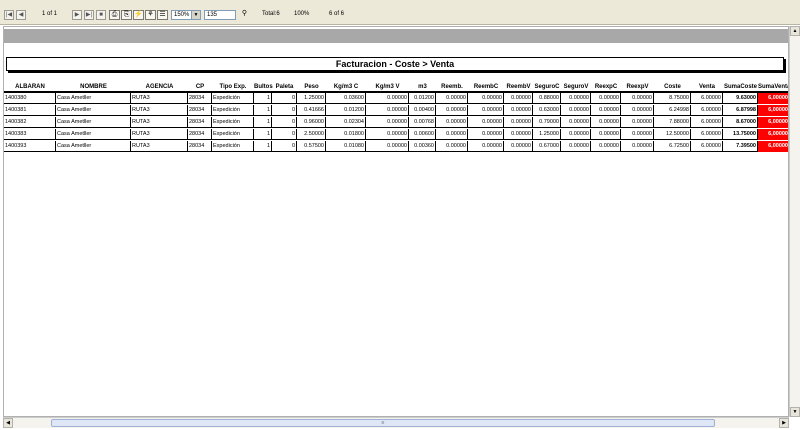  I want to click on cell-albaran: 1400380, so click(30, 98).